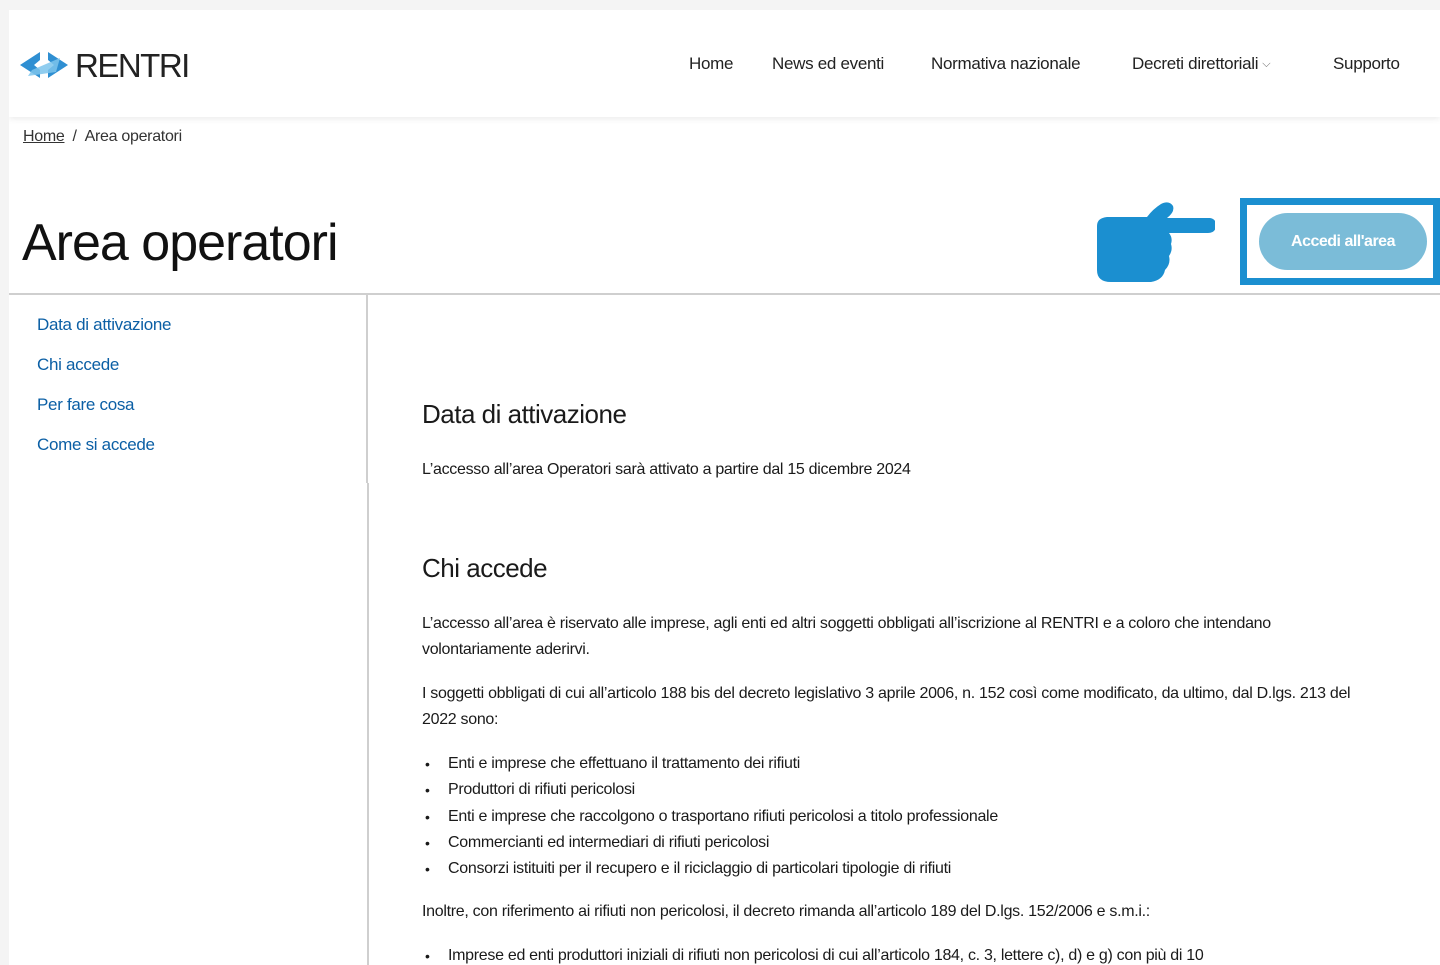 The image size is (1440, 965). What do you see at coordinates (78, 365) in the screenshot?
I see `sidebar-item-chi-accede: Chi accede` at bounding box center [78, 365].